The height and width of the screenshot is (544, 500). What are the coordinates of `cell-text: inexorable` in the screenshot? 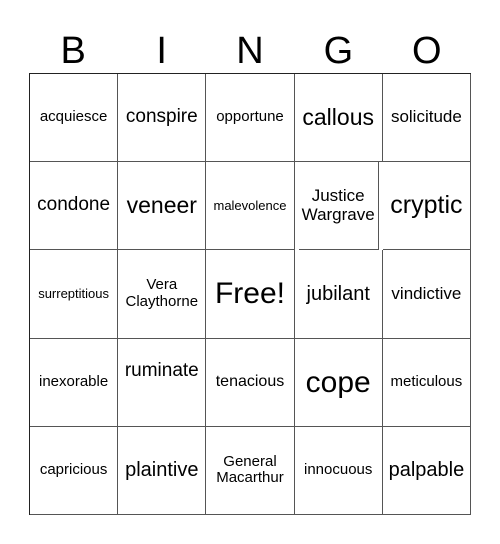 It's located at (73, 381).